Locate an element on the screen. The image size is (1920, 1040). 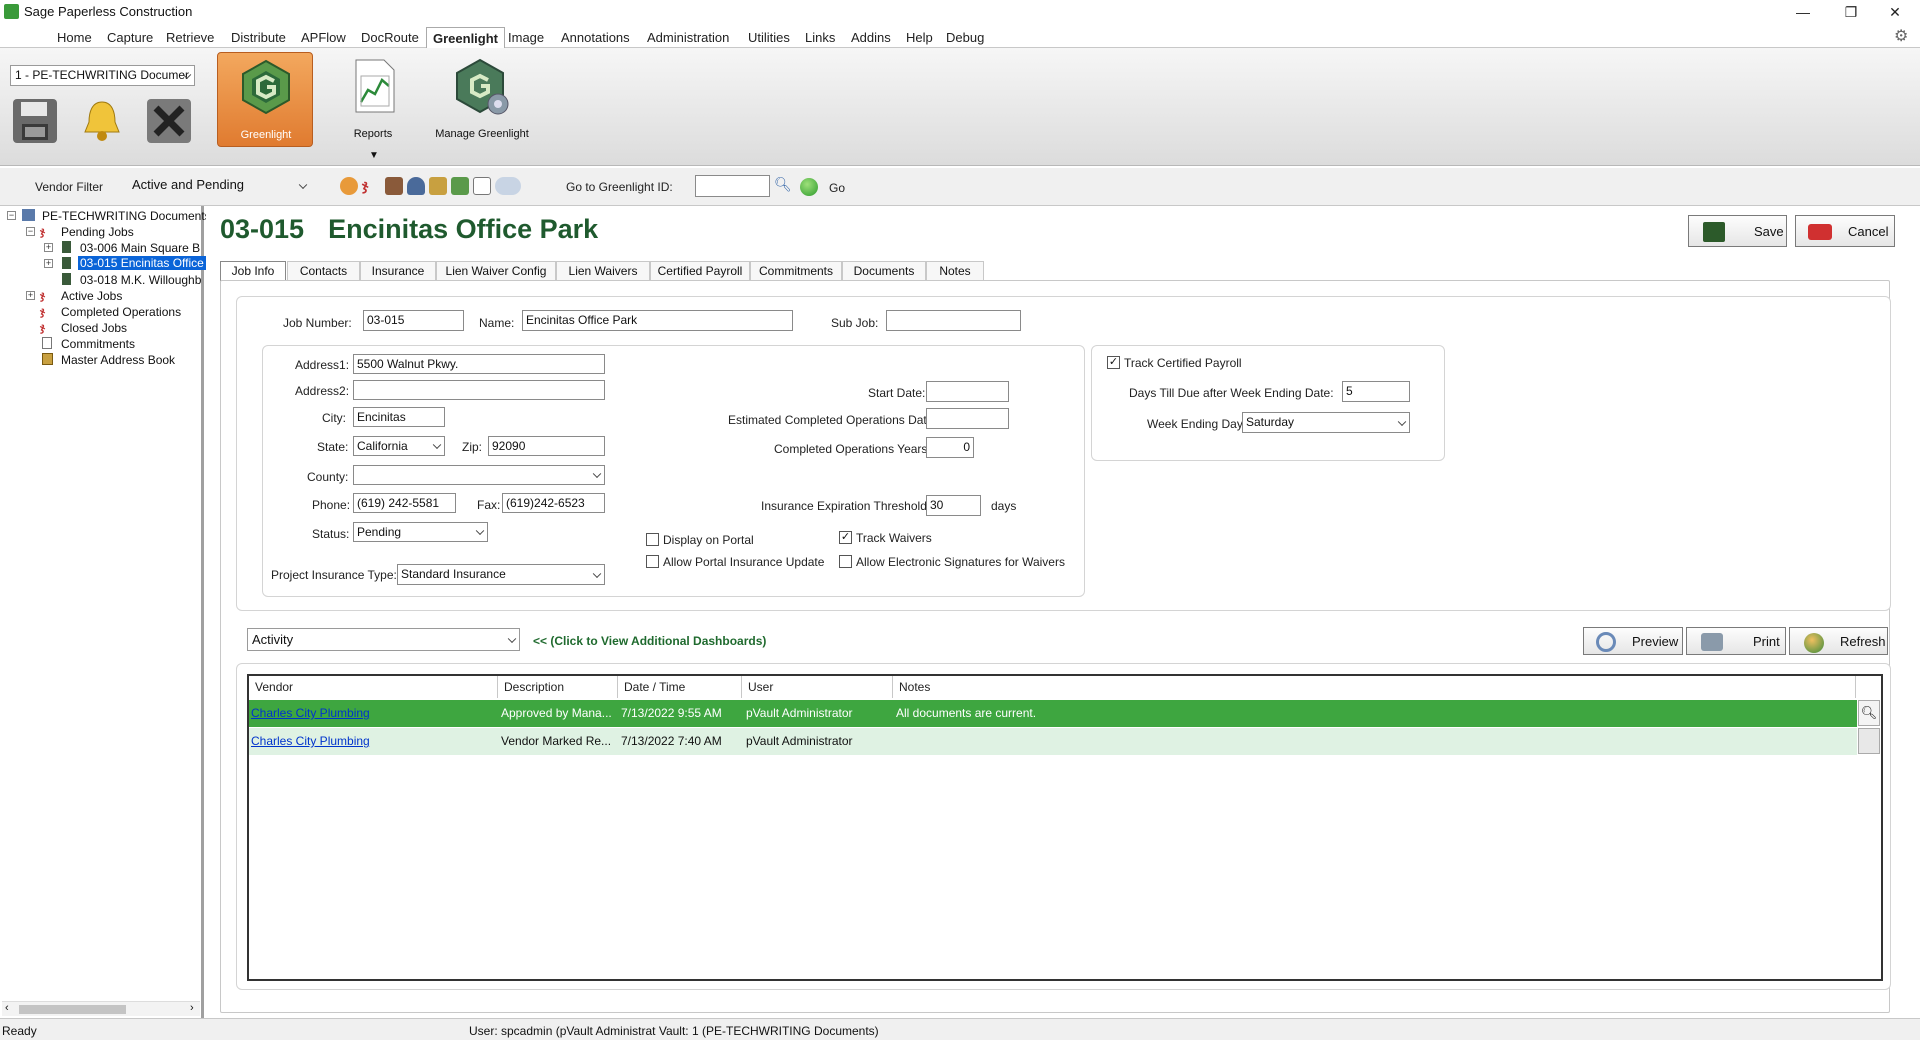
column-header-vendor: Vendor is located at coordinates (373, 687).